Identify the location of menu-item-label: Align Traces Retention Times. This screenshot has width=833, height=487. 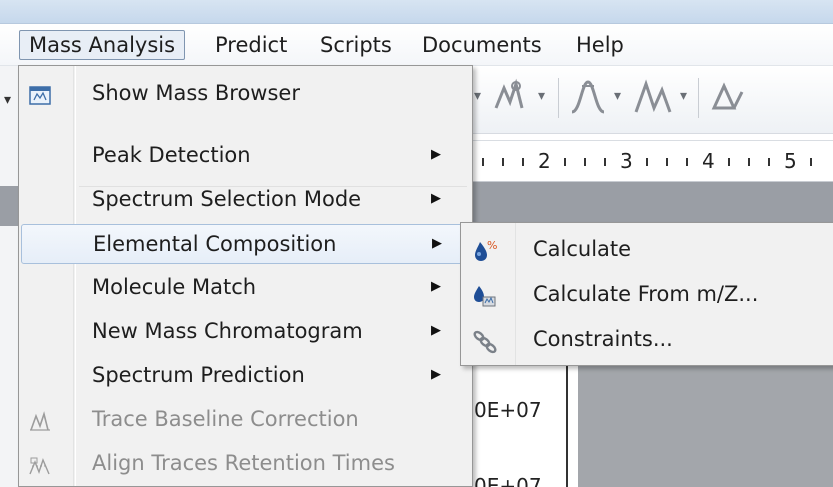
(243, 463).